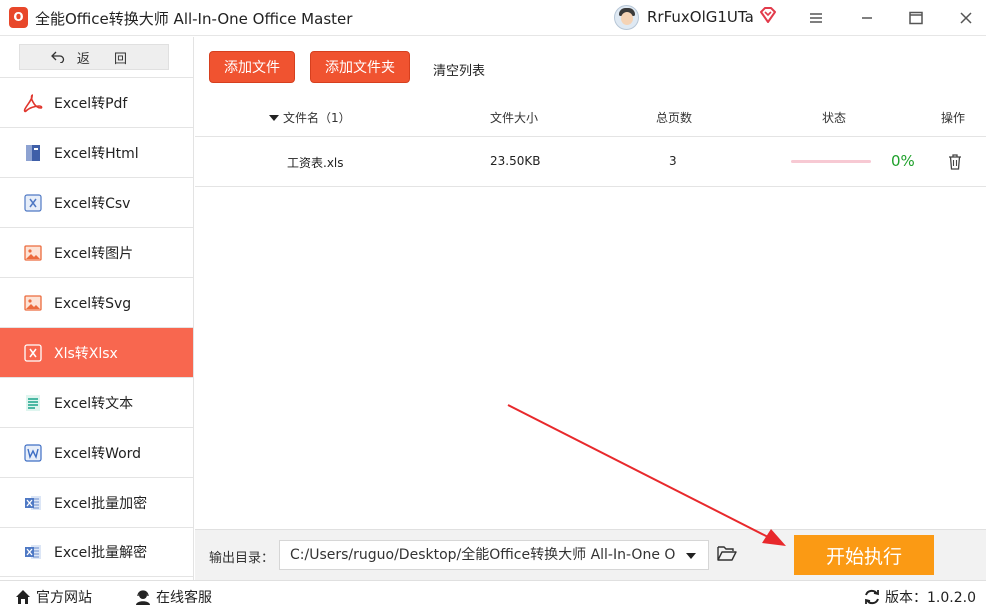  What do you see at coordinates (107, 59) in the screenshot?
I see `back-button-label: 返 回` at bounding box center [107, 59].